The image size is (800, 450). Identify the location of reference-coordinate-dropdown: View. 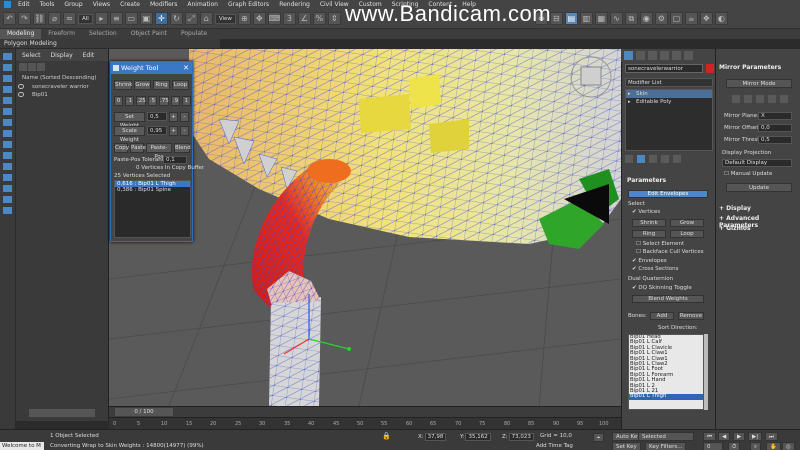
(225, 18).